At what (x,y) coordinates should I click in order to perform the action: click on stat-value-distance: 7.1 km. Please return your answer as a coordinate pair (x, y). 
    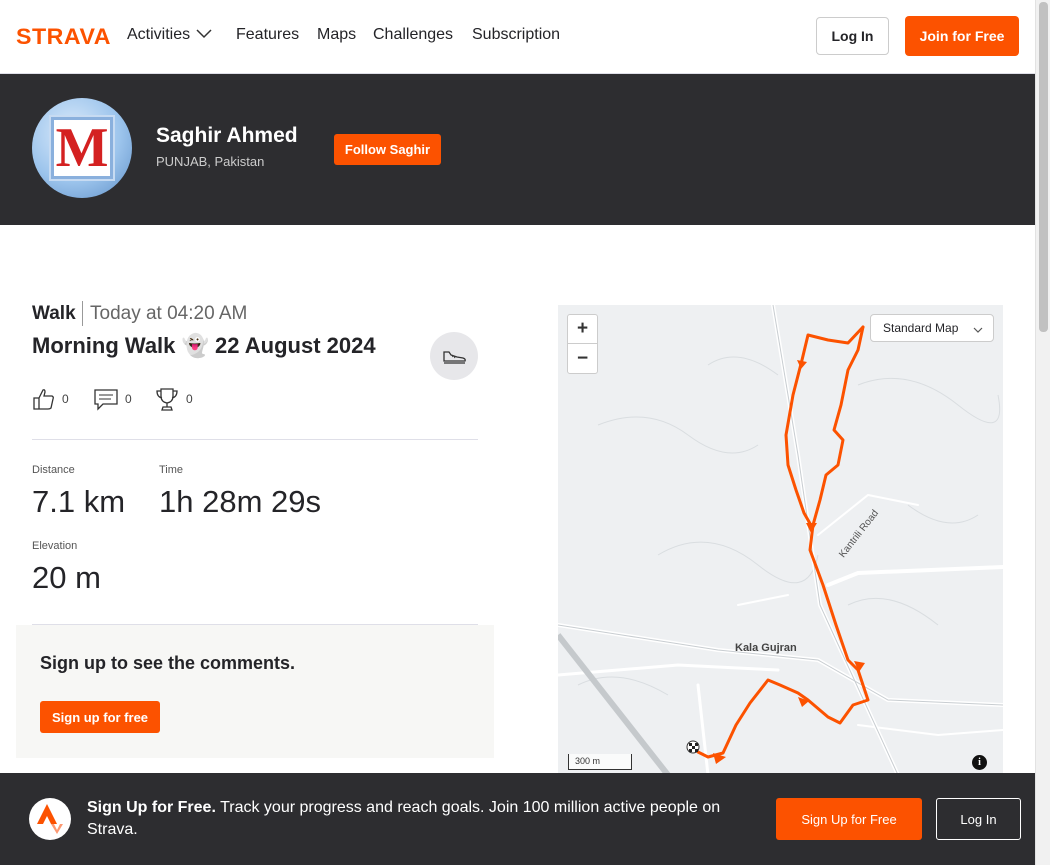
    Looking at the image, I should click on (79, 501).